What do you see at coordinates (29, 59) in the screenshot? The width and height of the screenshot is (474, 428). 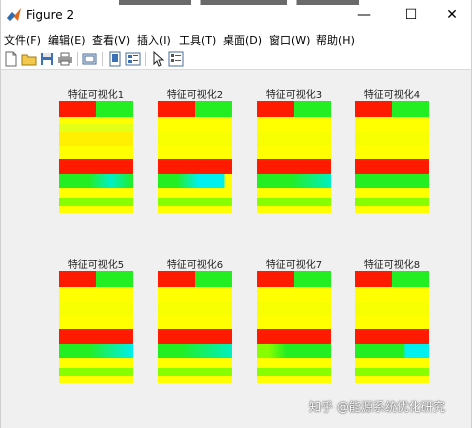 I see `open-folder-icon` at bounding box center [29, 59].